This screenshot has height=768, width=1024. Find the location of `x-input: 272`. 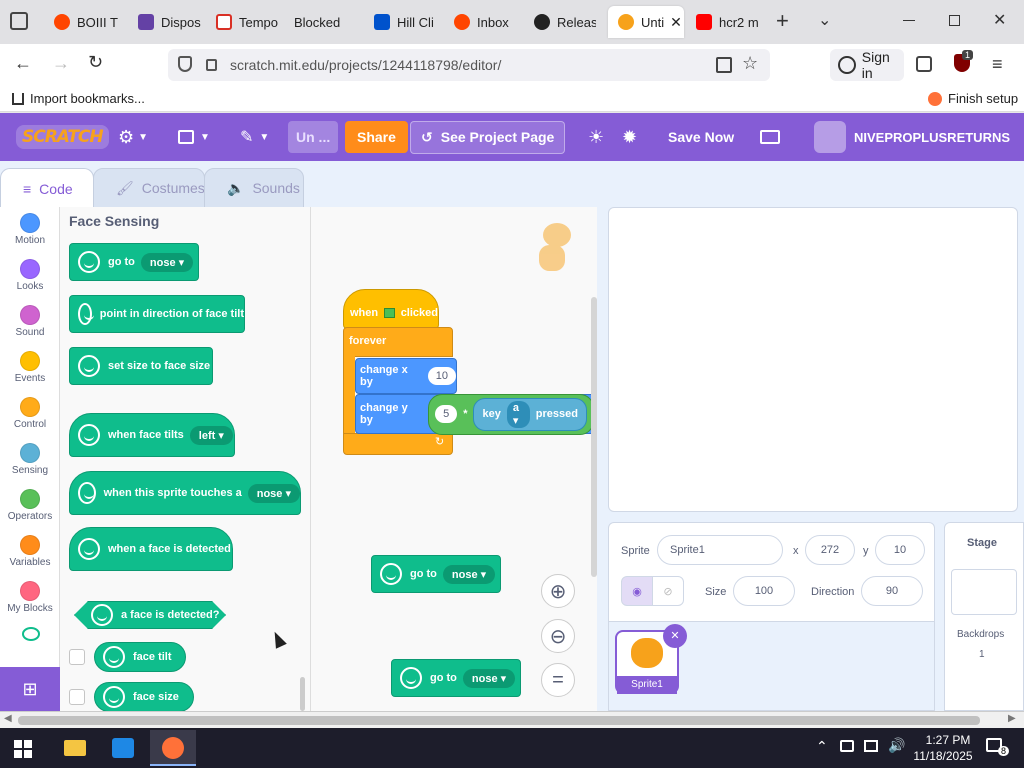

x-input: 272 is located at coordinates (830, 550).